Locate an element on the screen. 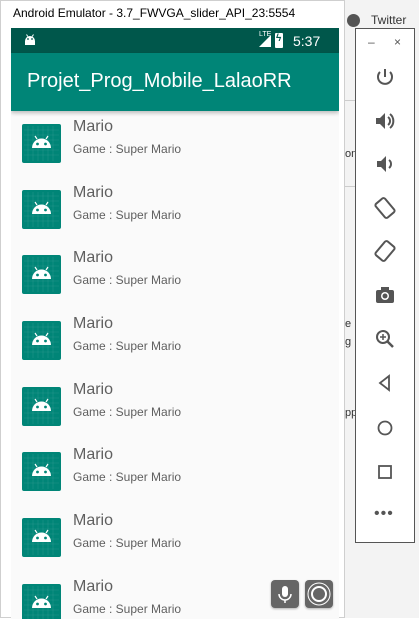 This screenshot has height=619, width=419. camera-icon is located at coordinates (385, 295).